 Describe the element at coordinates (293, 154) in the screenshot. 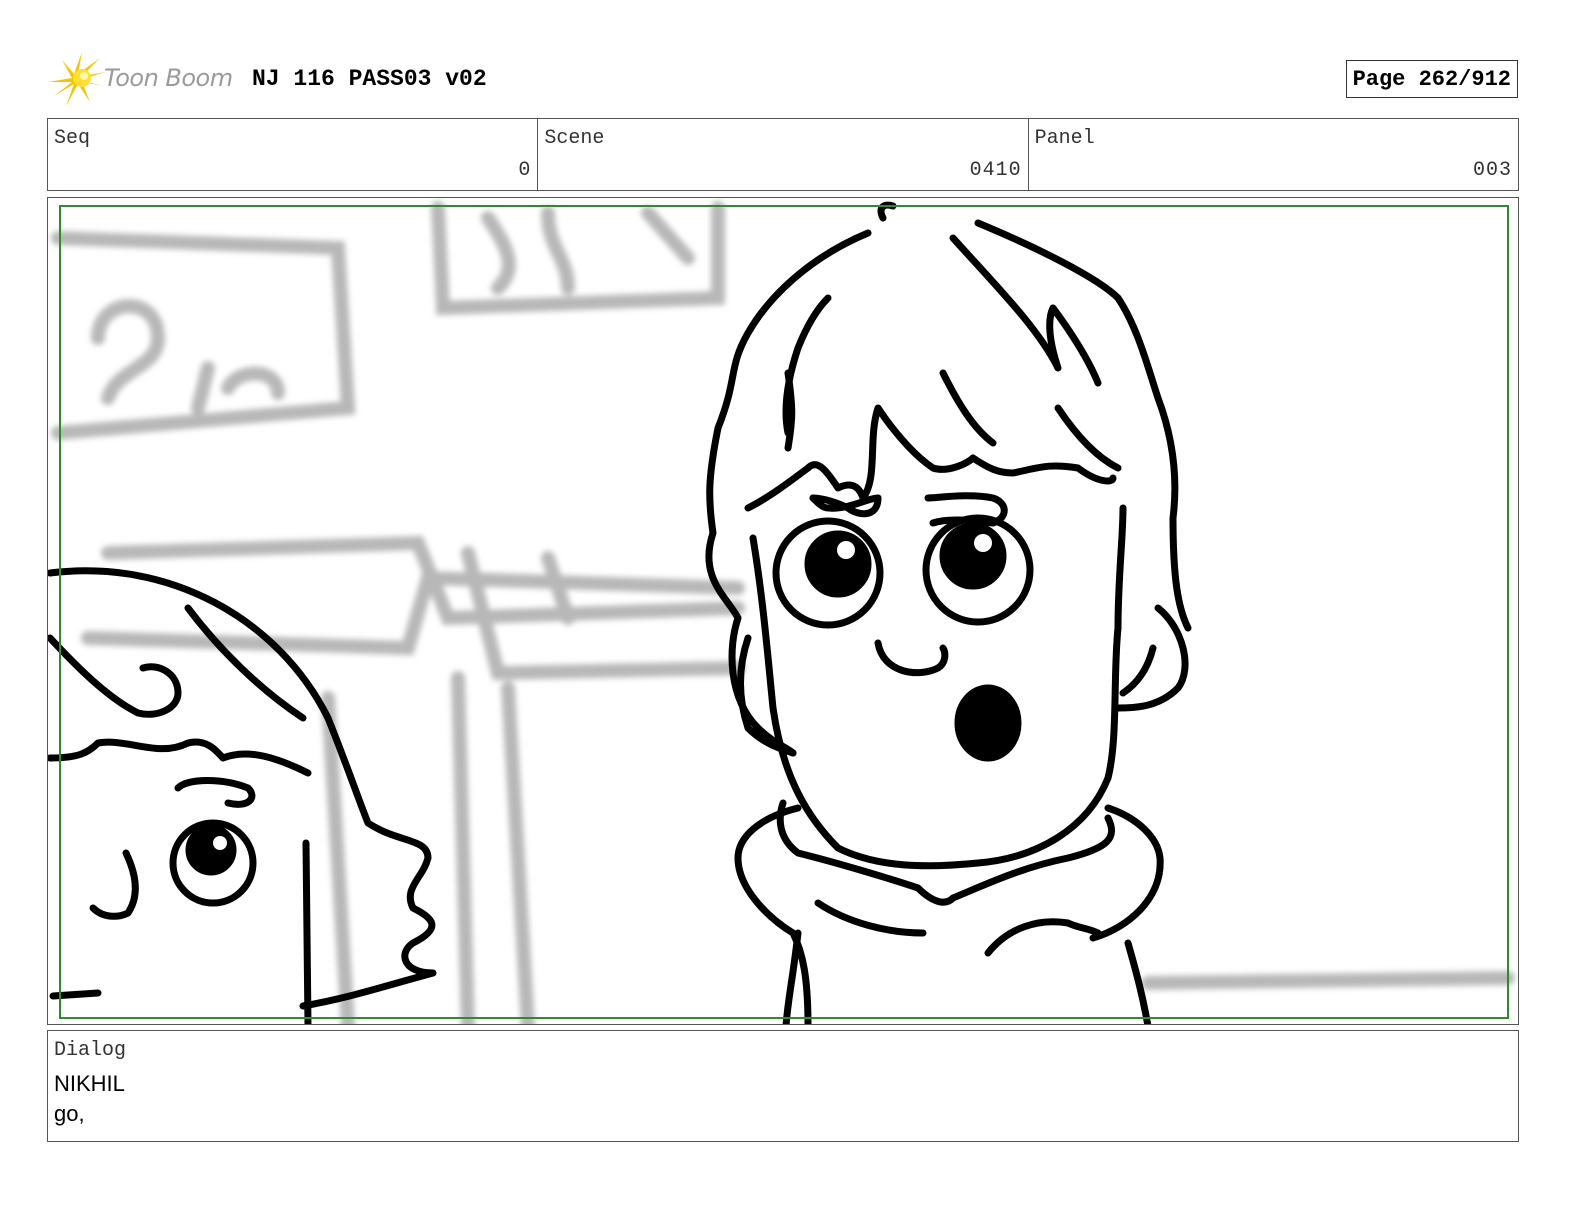

I see `seq-cell: Seq 0` at that location.